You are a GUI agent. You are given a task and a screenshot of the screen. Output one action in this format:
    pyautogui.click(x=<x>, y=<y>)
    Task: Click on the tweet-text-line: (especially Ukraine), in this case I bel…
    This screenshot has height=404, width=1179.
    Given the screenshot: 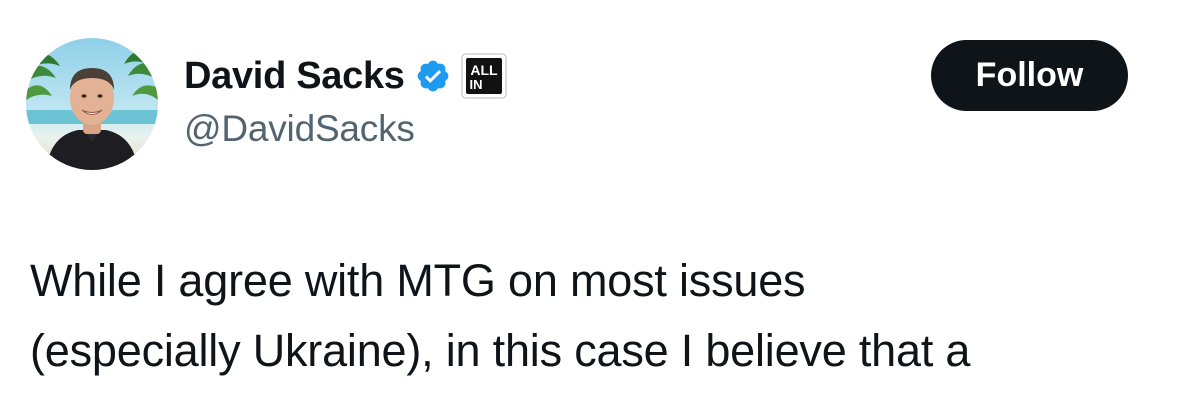 What is the action you would take?
    pyautogui.click(x=500, y=350)
    